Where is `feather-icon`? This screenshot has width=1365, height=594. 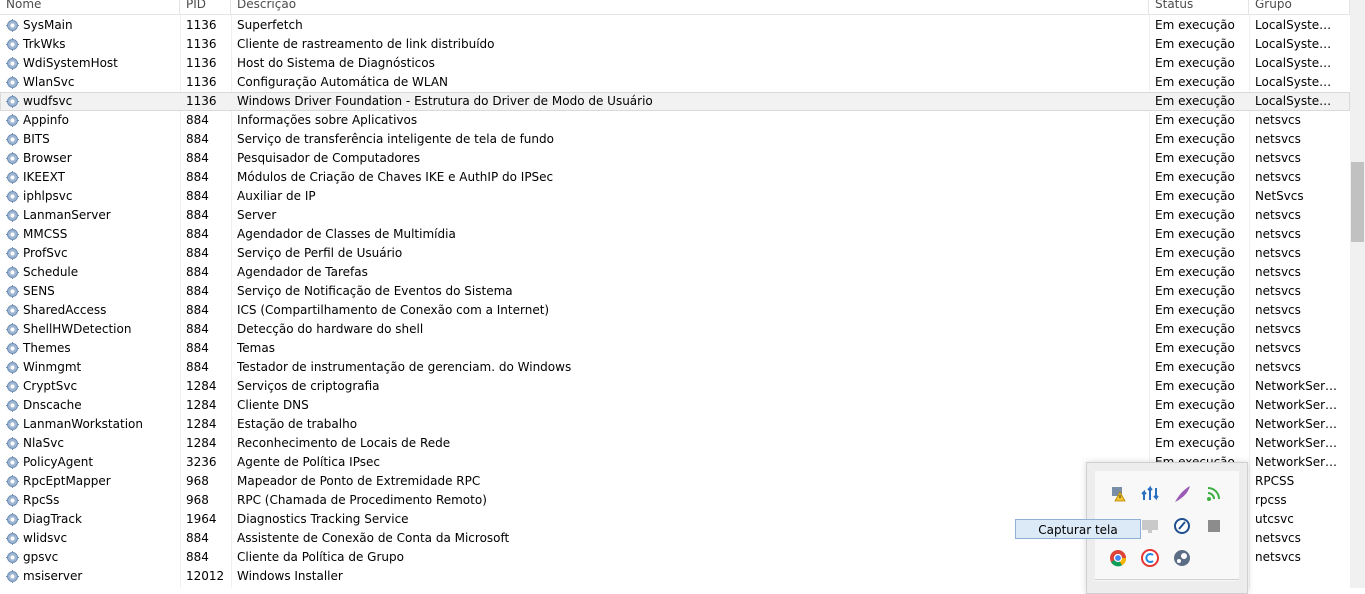 feather-icon is located at coordinates (1182, 494).